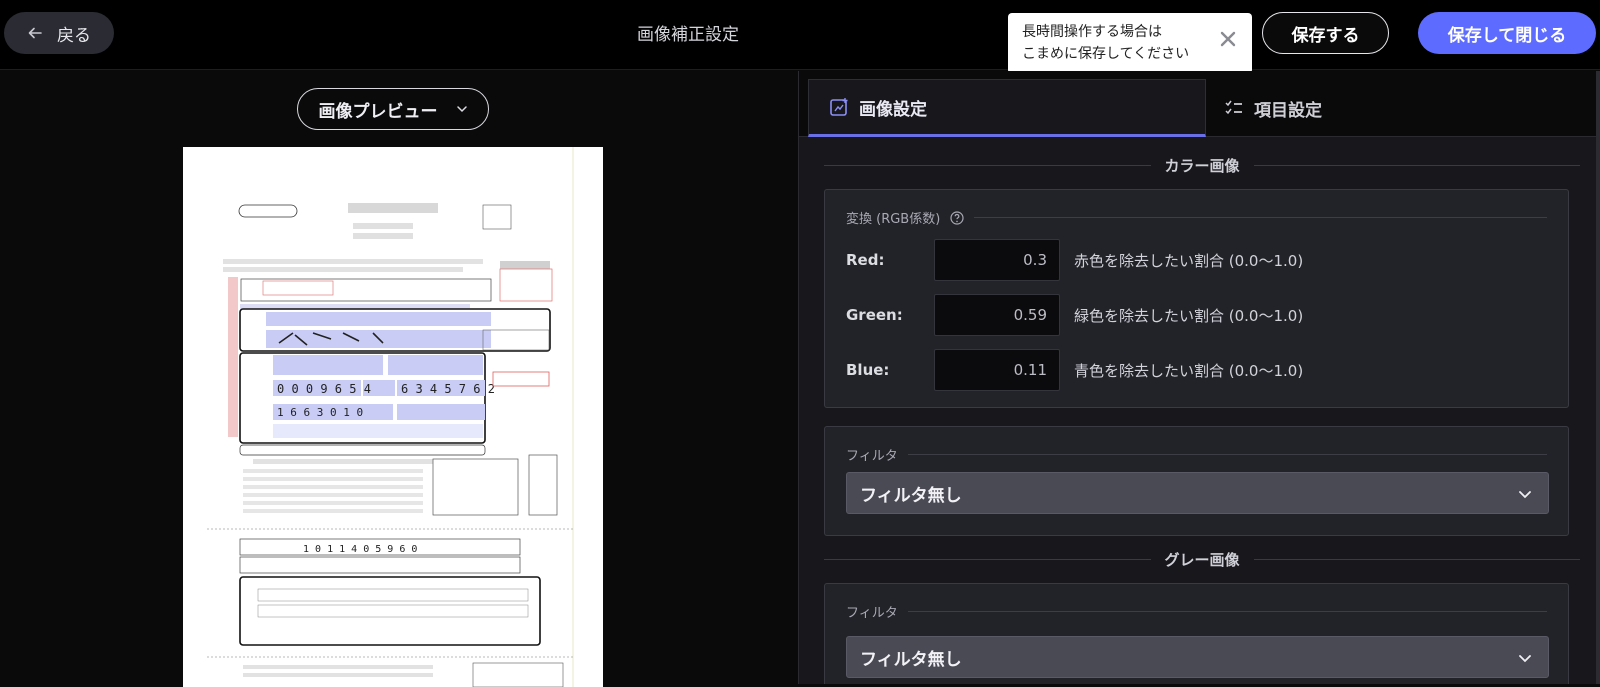 This screenshot has width=1600, height=687. Describe the element at coordinates (74, 35) in the screenshot. I see `back-button-label: 戻る` at that location.